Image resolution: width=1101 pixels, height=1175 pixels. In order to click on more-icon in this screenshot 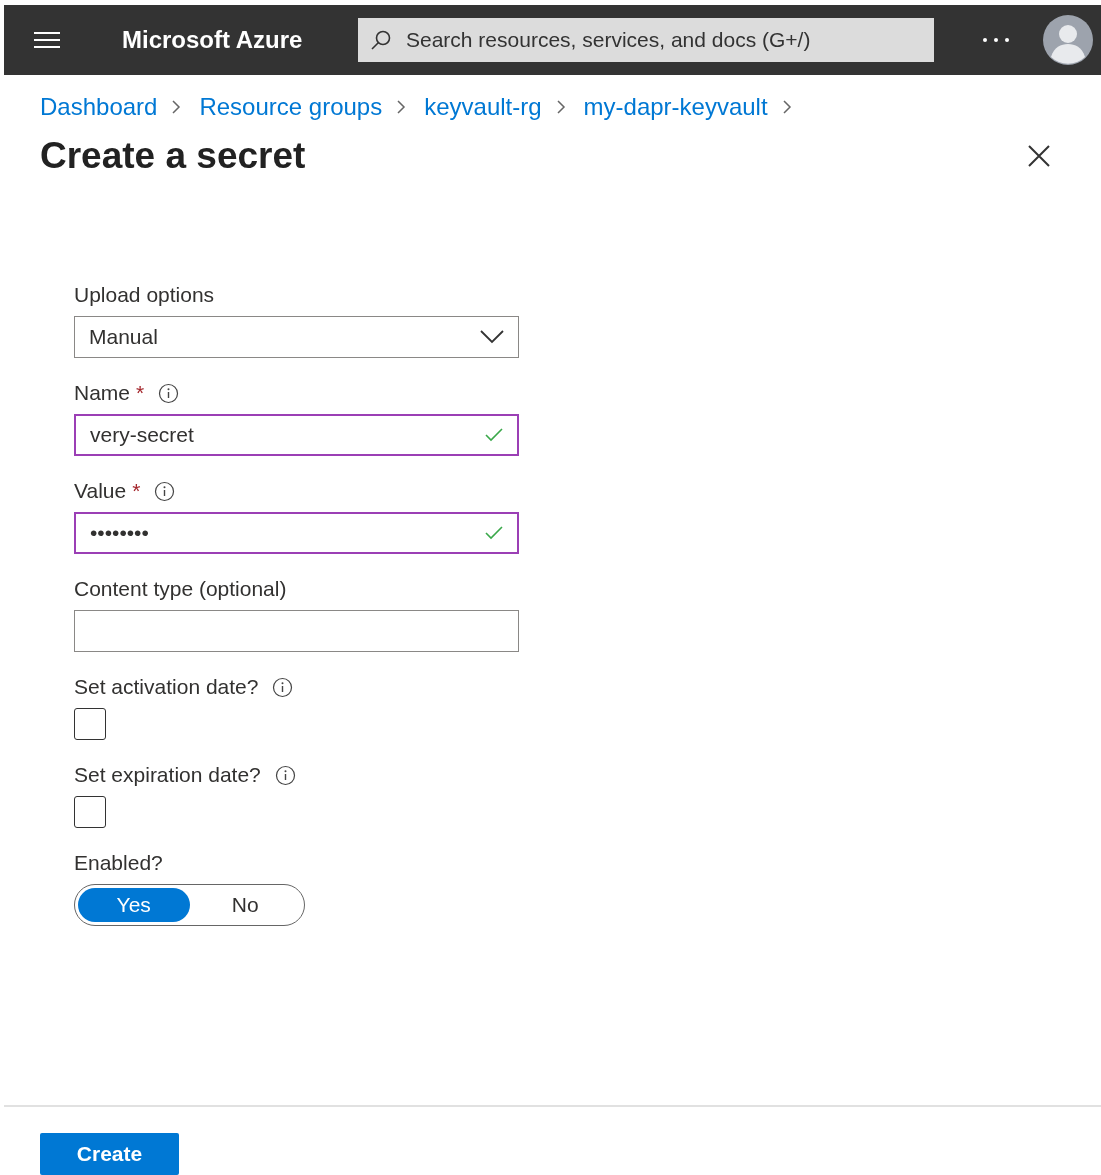, I will do `click(996, 40)`.